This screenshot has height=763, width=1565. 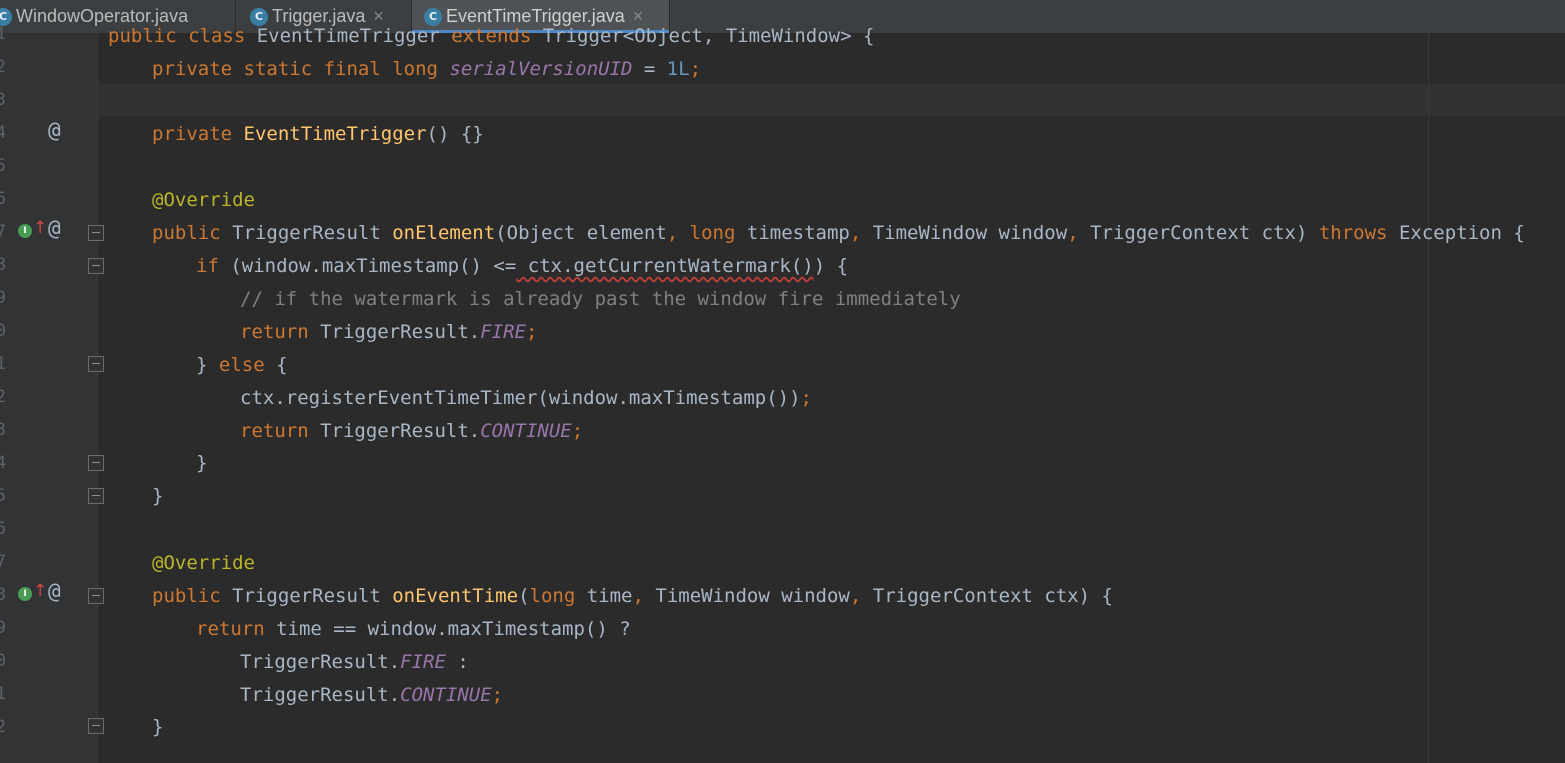 I want to click on code-line-14: }, so click(x=202, y=463).